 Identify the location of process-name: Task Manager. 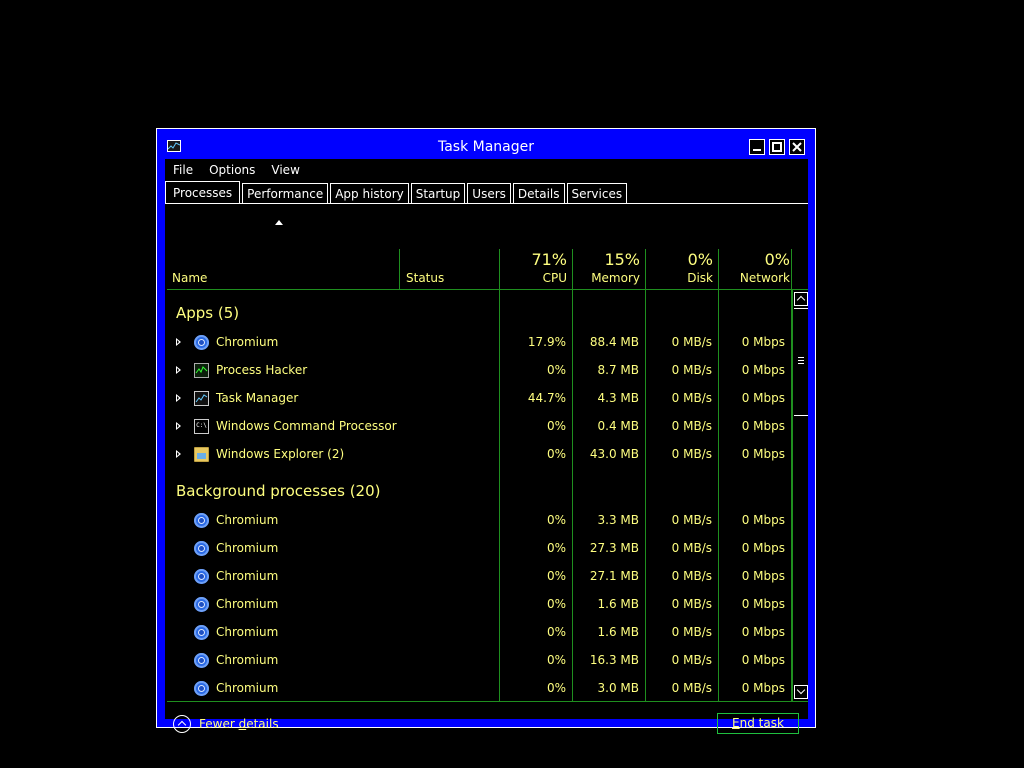
(257, 398).